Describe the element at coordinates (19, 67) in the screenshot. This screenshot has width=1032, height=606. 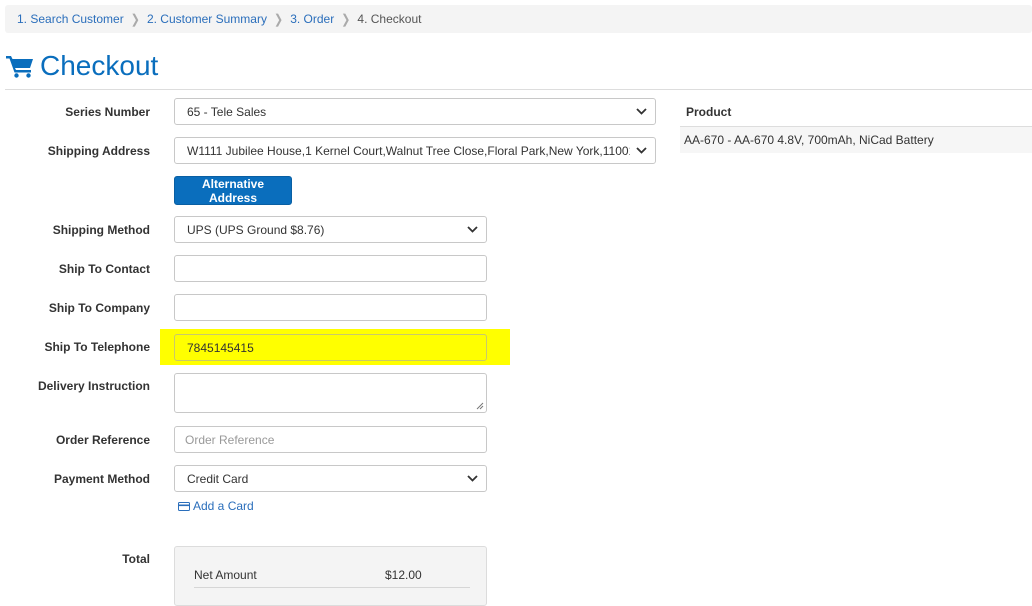
I see `shopping-cart-icon` at that location.